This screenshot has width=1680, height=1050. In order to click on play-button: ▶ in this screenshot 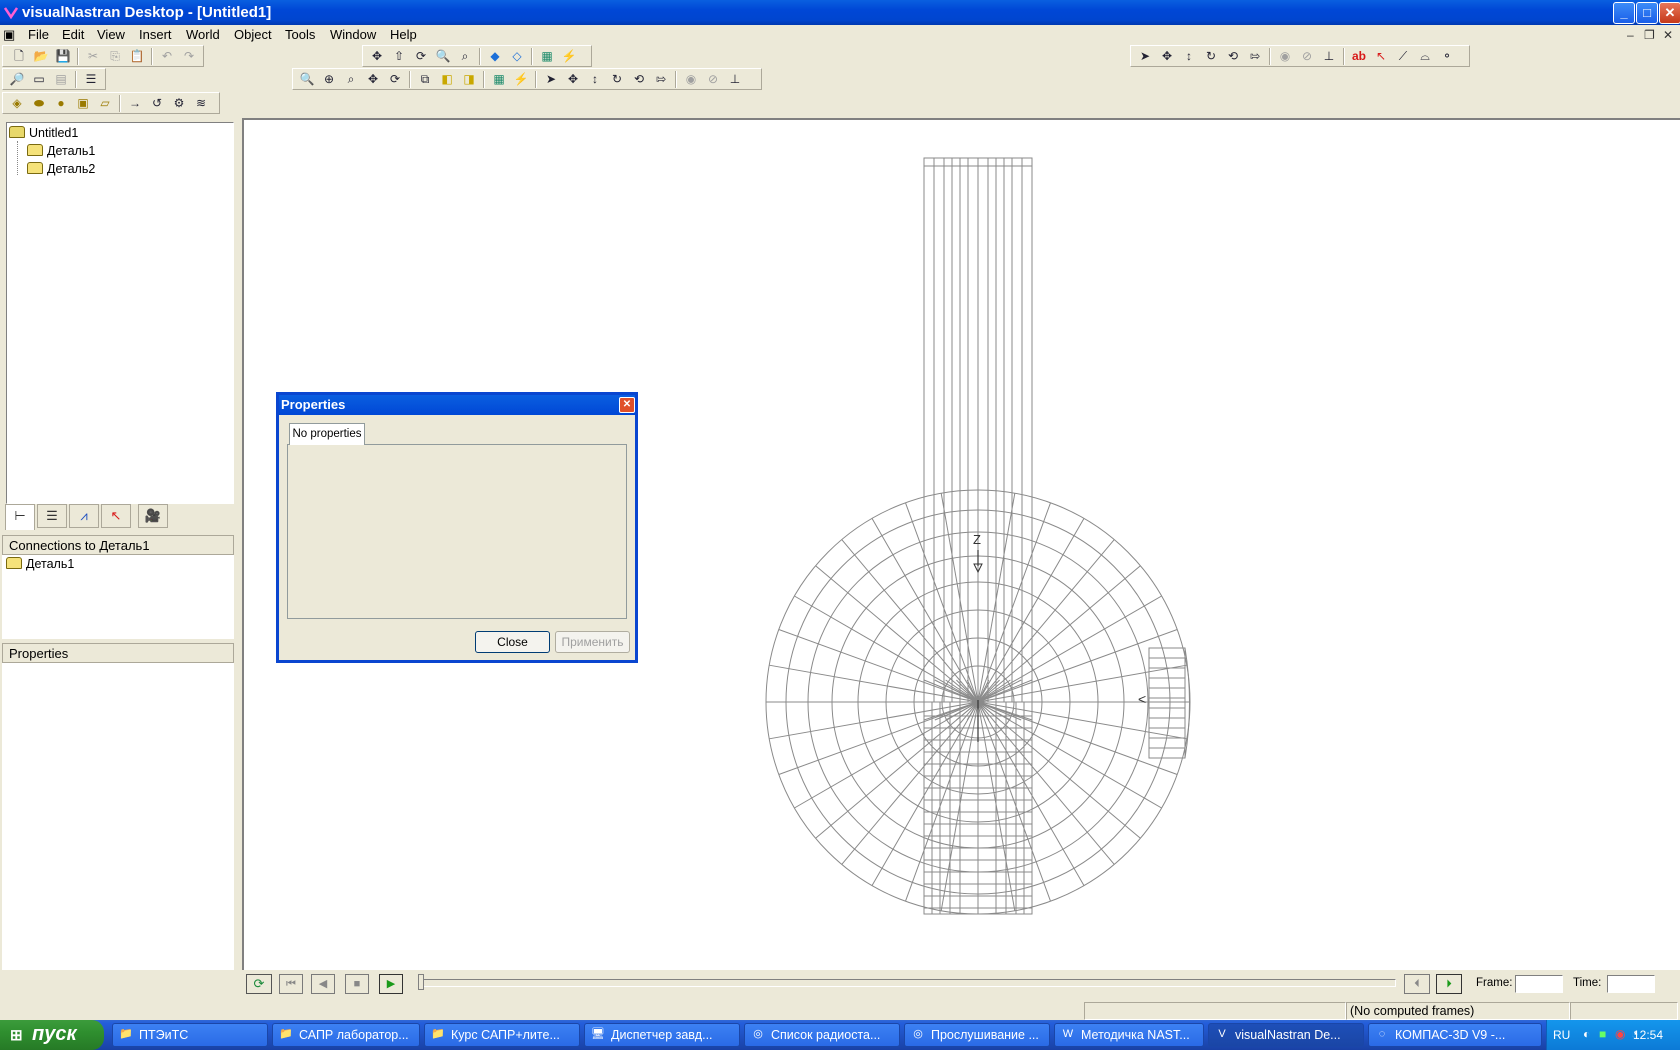, I will do `click(391, 984)`.